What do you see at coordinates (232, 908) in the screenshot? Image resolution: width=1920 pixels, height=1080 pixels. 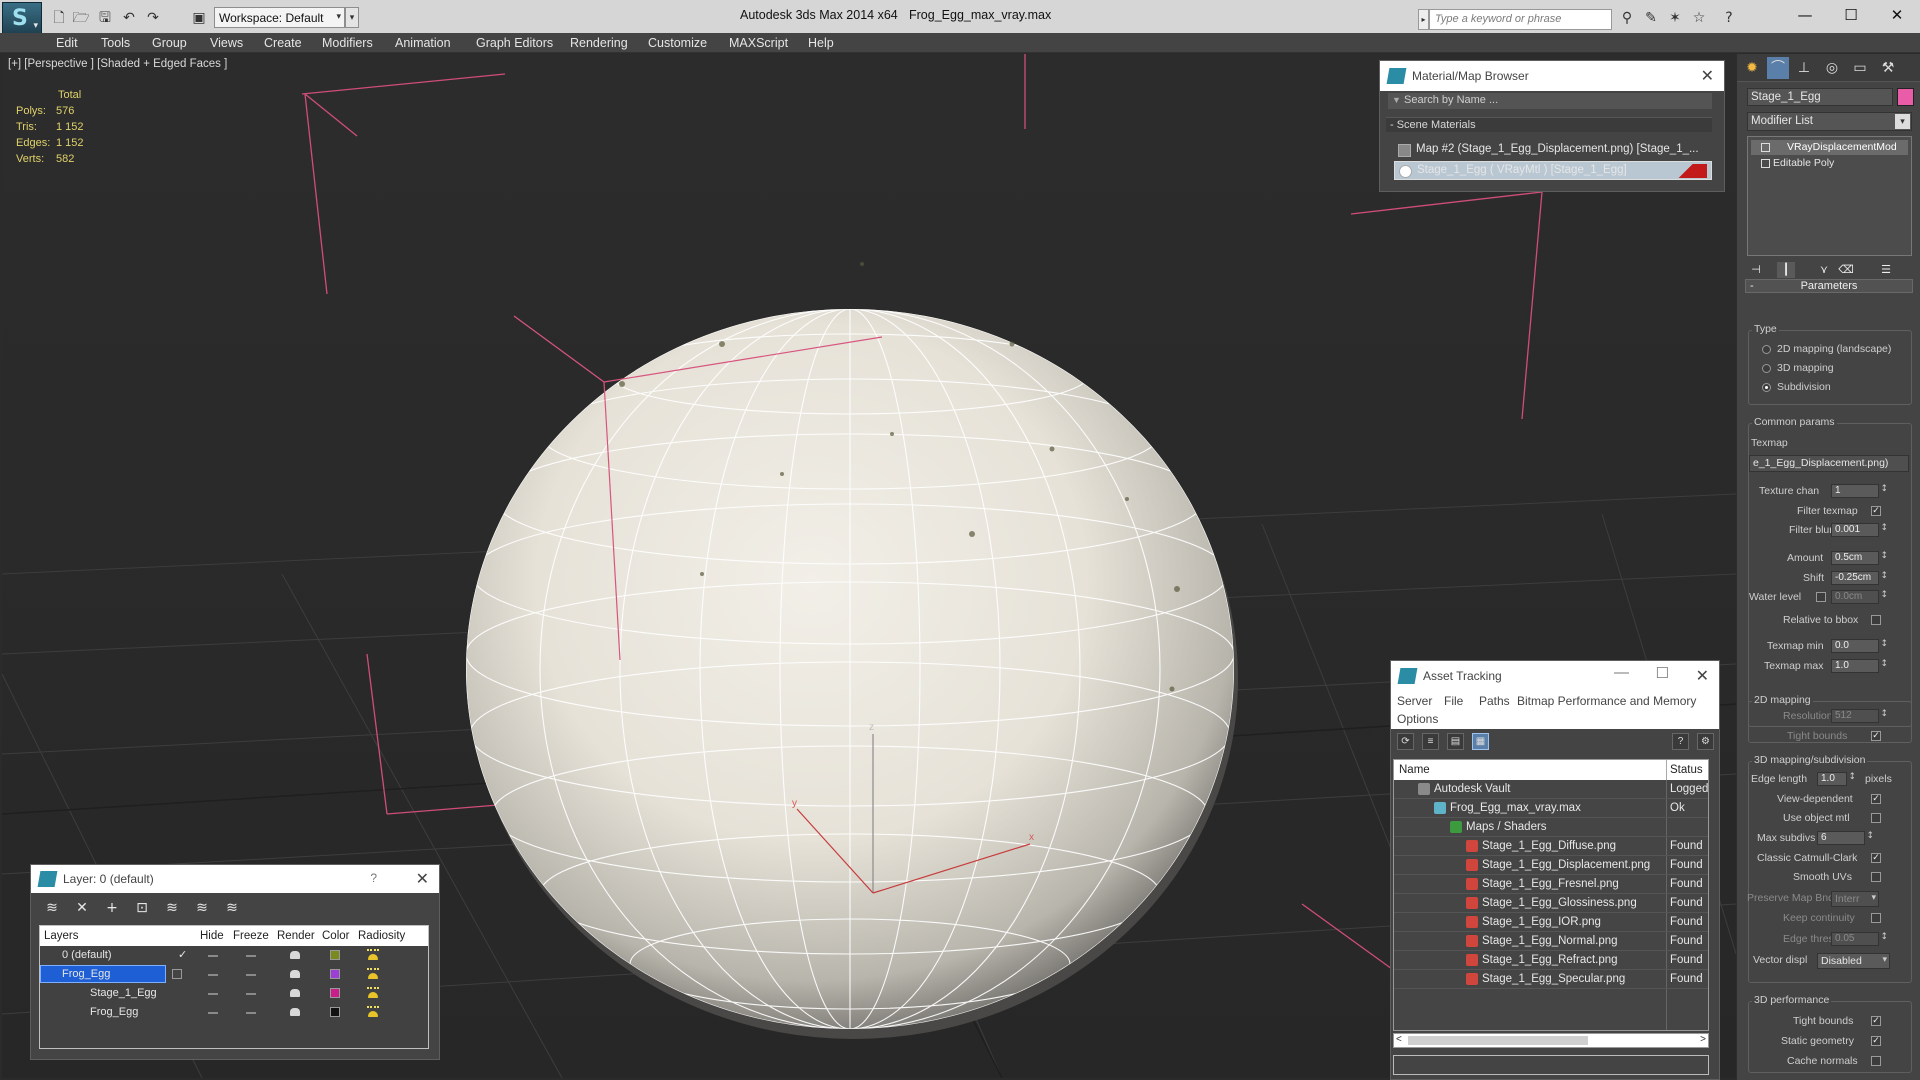 I see `freeze-all-layers-icon: ≋` at bounding box center [232, 908].